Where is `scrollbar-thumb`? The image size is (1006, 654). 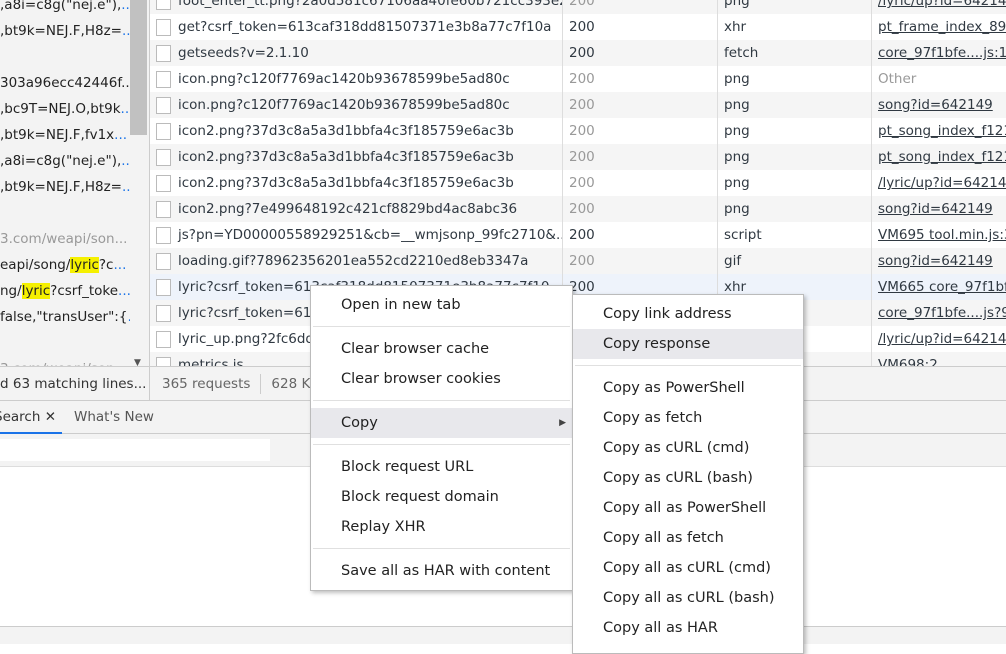 scrollbar-thumb is located at coordinates (138, 67).